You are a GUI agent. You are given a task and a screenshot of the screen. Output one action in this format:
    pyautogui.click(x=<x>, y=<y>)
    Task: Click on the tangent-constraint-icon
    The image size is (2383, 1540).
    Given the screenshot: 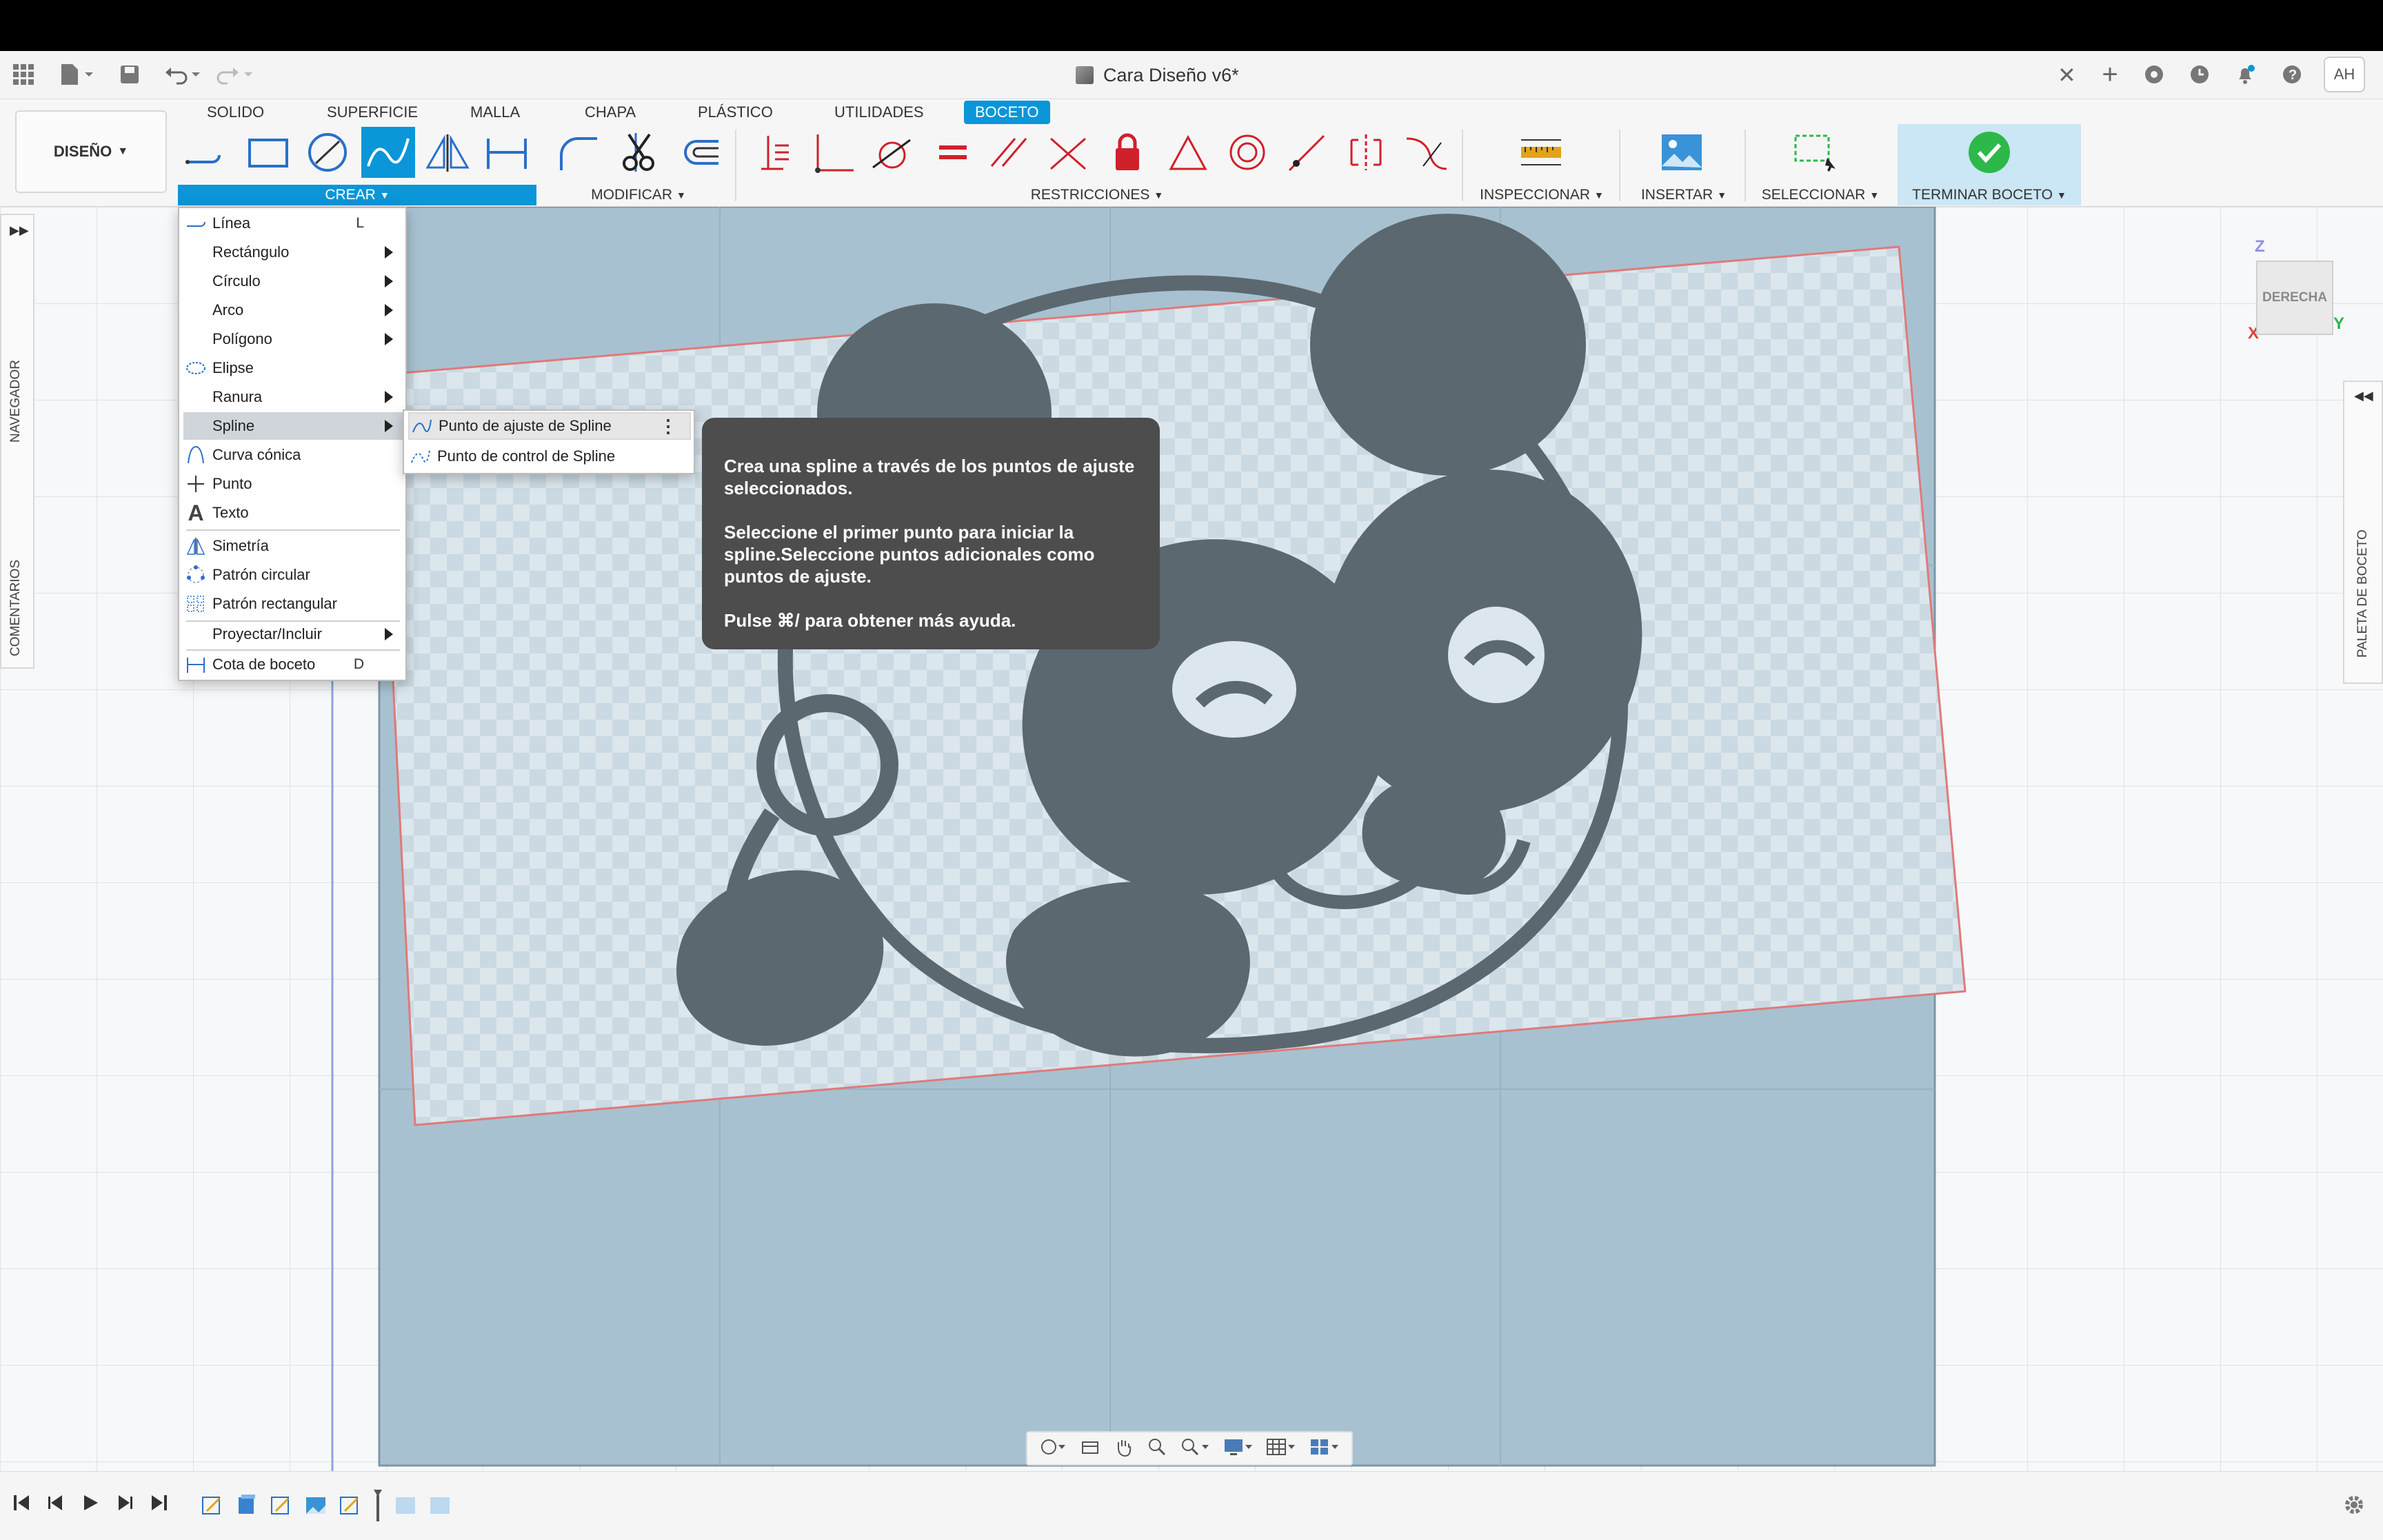 What is the action you would take?
    pyautogui.click(x=891, y=152)
    